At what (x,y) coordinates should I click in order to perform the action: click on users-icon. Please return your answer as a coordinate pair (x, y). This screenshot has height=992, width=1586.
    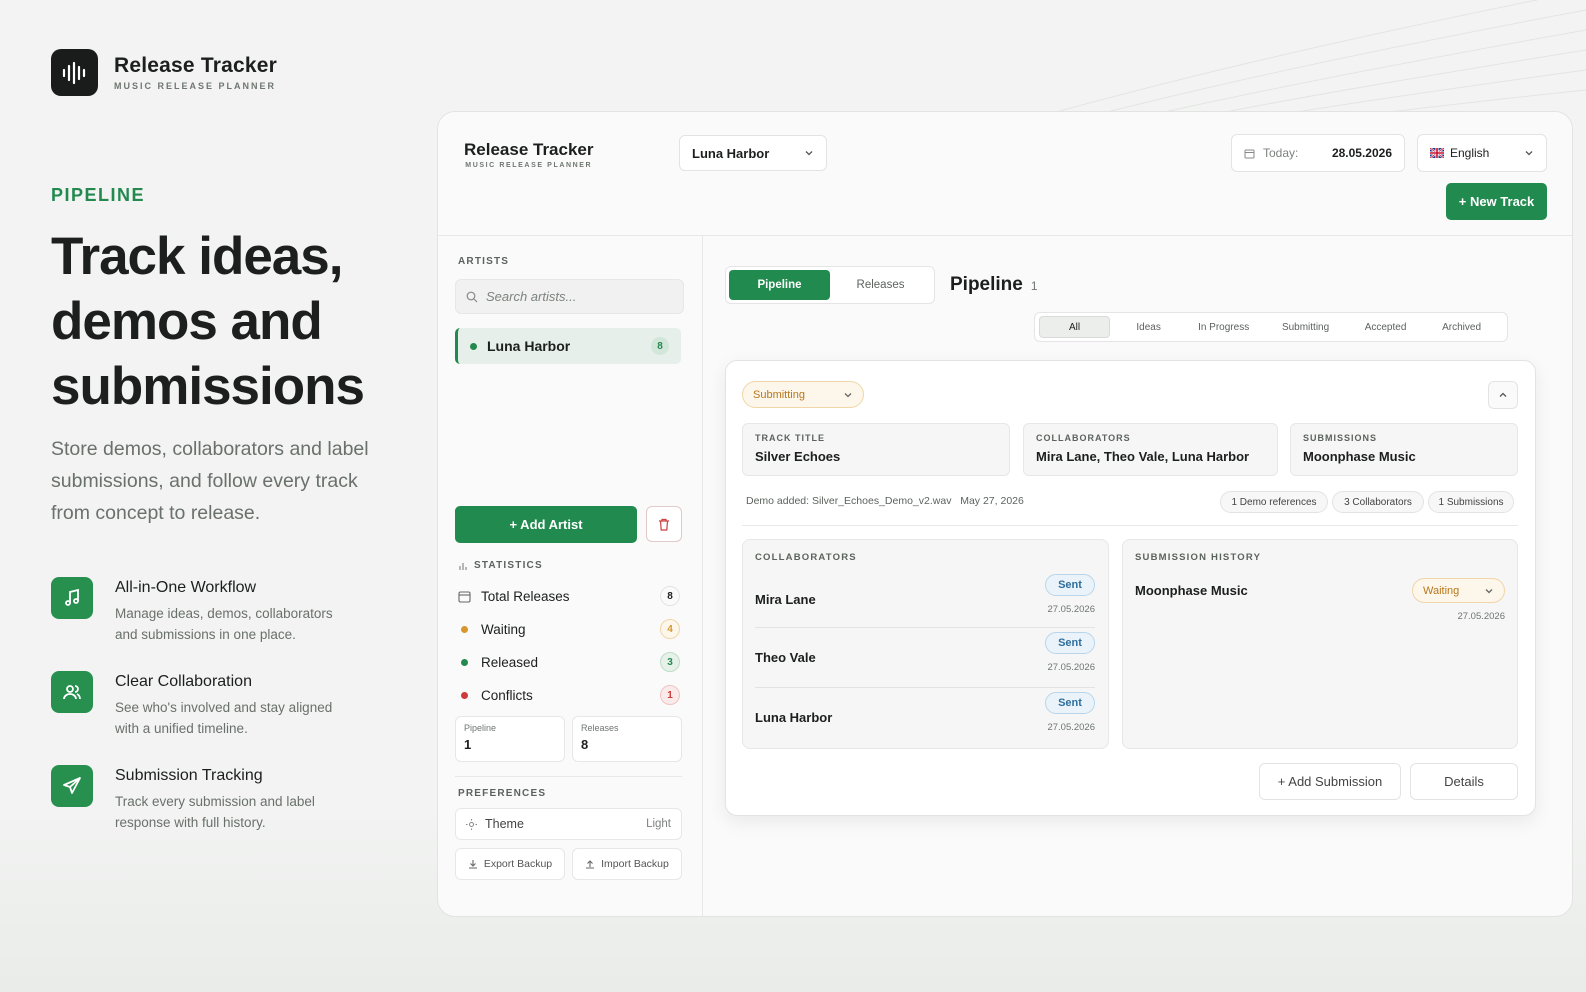
    Looking at the image, I should click on (72, 692).